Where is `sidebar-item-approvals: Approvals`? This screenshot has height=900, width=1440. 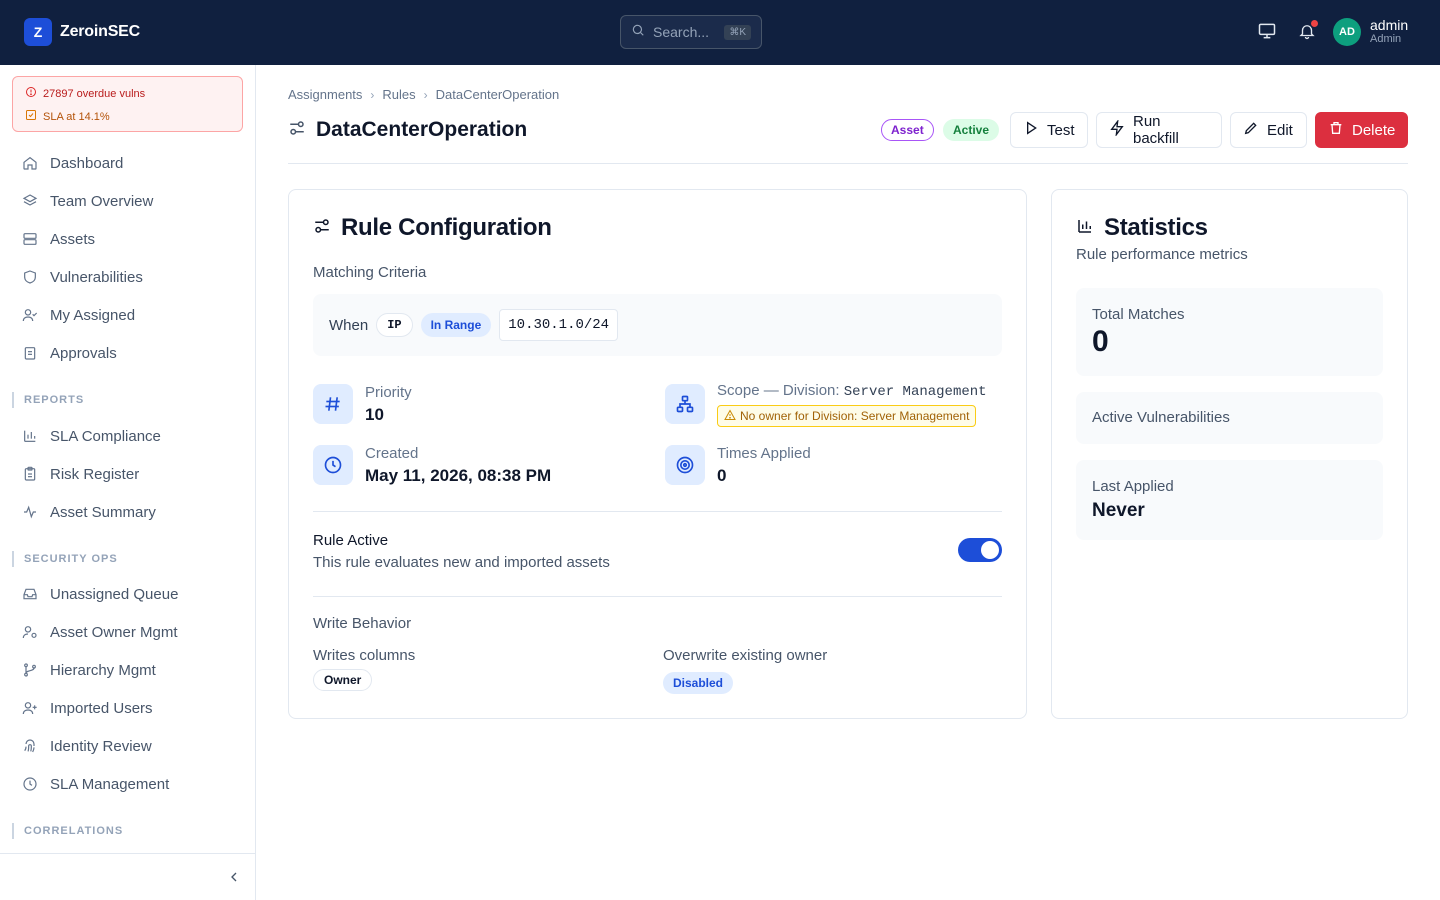
sidebar-item-approvals: Approvals is located at coordinates (69, 353).